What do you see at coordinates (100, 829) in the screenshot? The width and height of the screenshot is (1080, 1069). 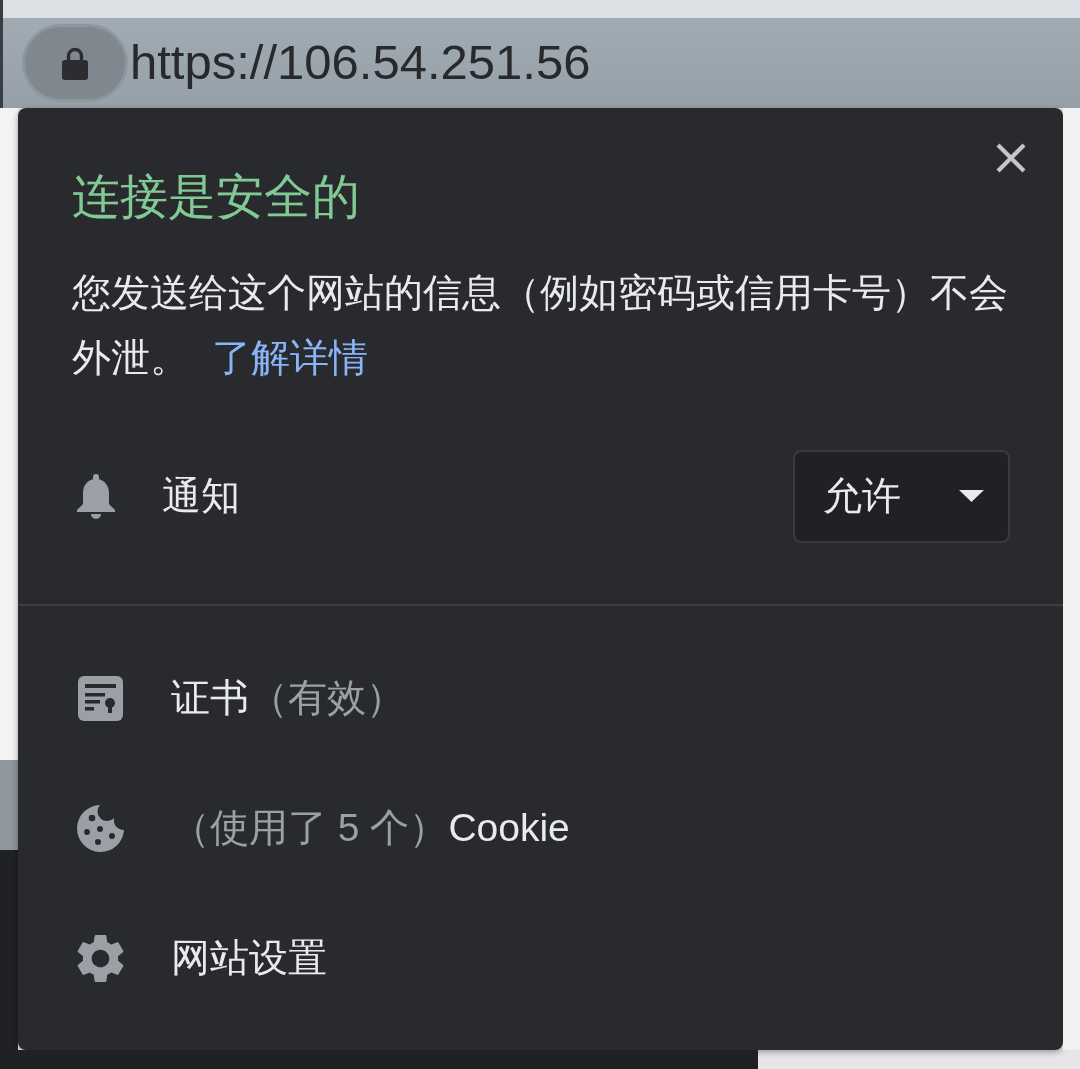 I see `cookie-icon` at bounding box center [100, 829].